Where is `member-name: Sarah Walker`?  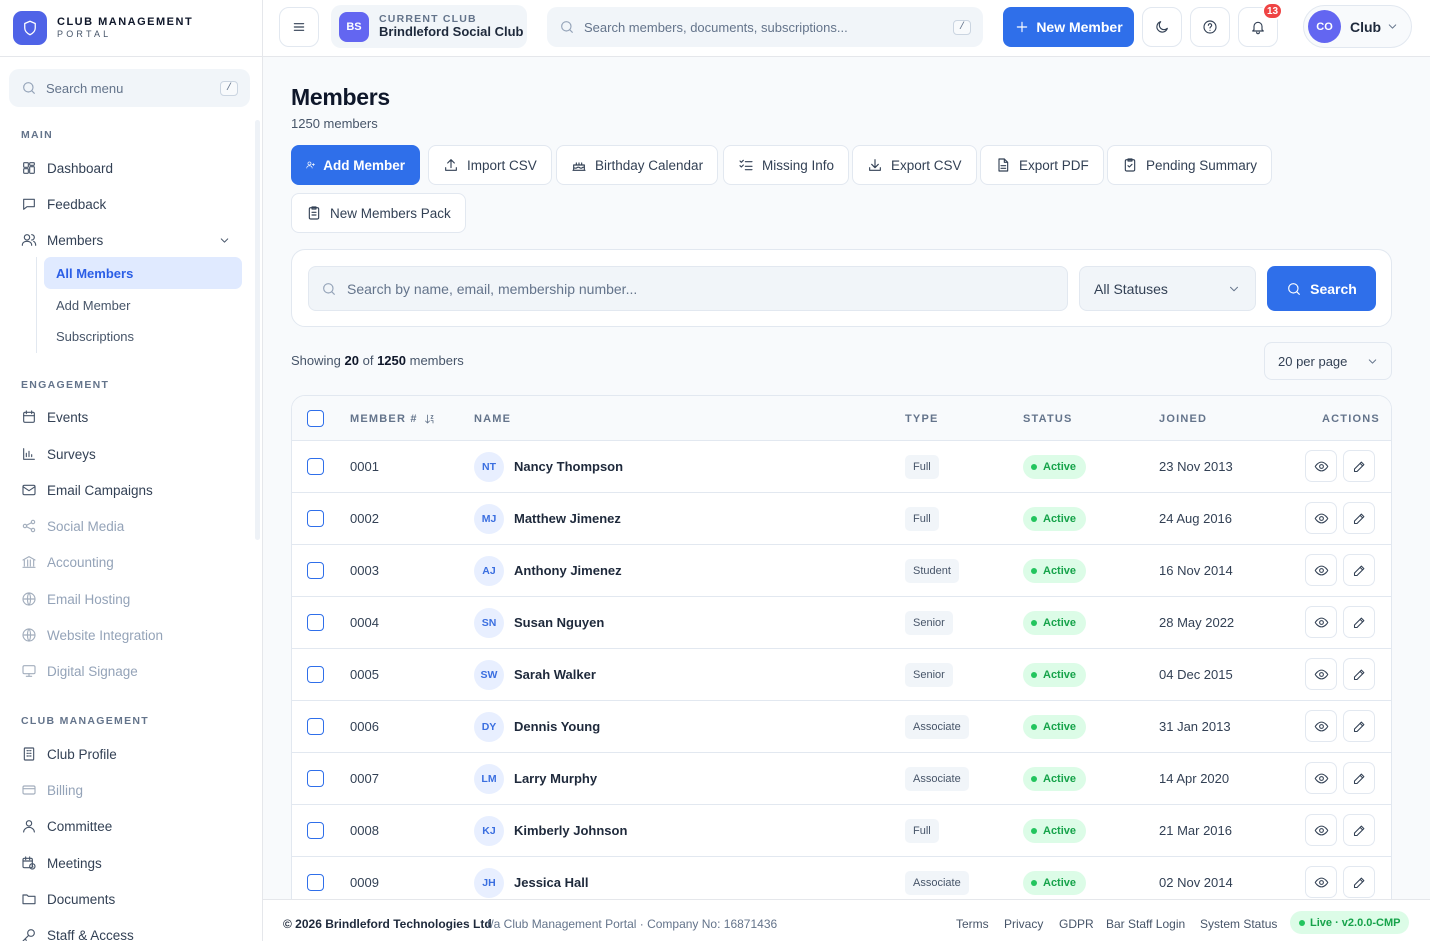
member-name: Sarah Walker is located at coordinates (555, 674).